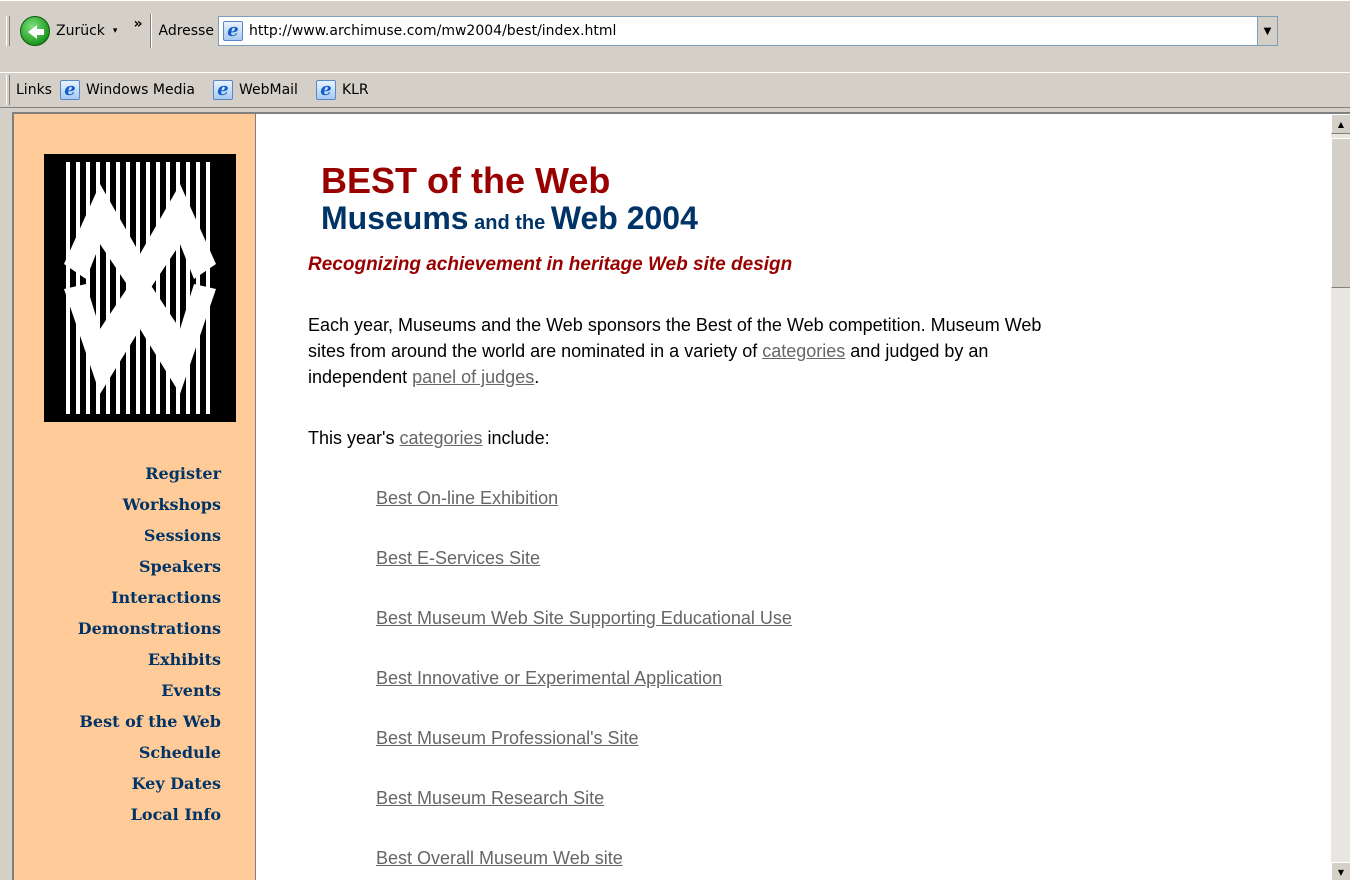  What do you see at coordinates (355, 90) in the screenshot?
I see `link-label: KLR` at bounding box center [355, 90].